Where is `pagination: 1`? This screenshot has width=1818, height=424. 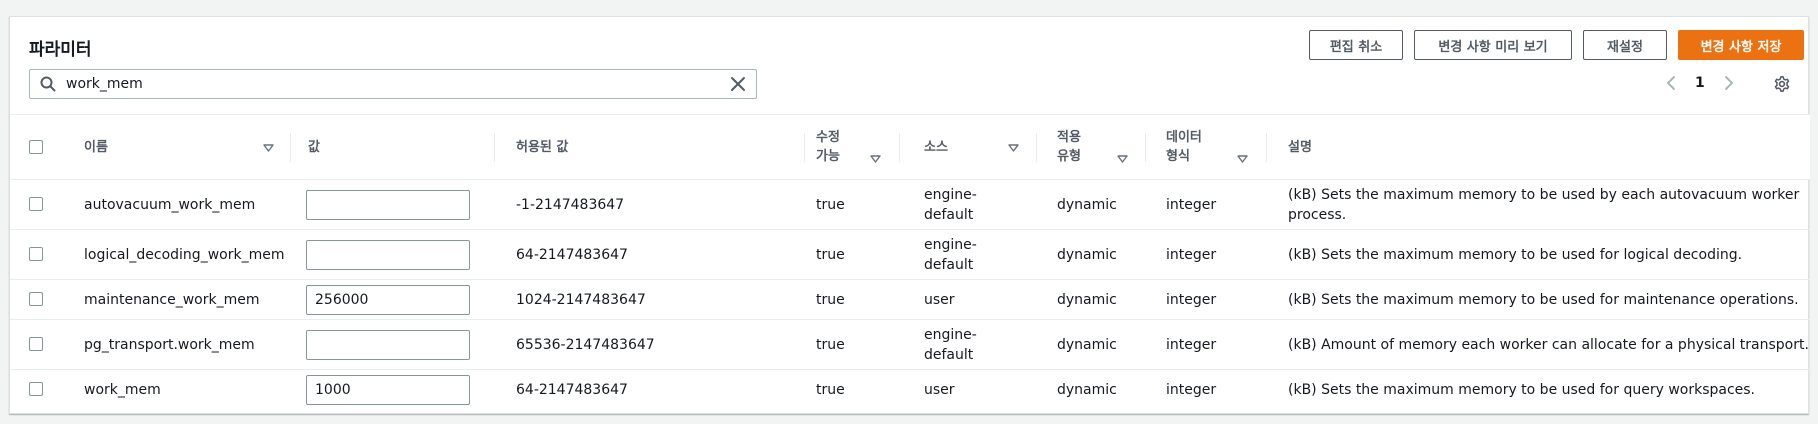 pagination: 1 is located at coordinates (1700, 83).